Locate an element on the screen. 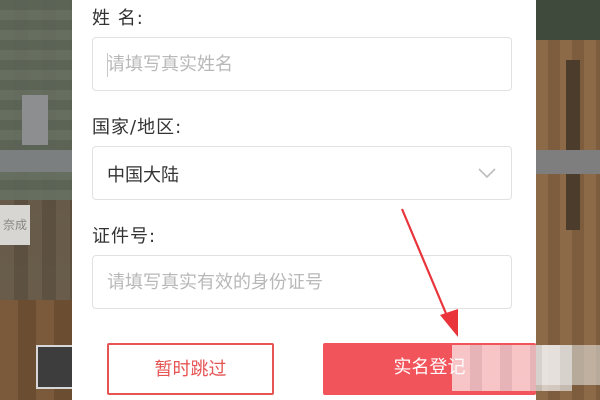 The image size is (600, 400). region-label: 国家/地区: is located at coordinates (137, 127).